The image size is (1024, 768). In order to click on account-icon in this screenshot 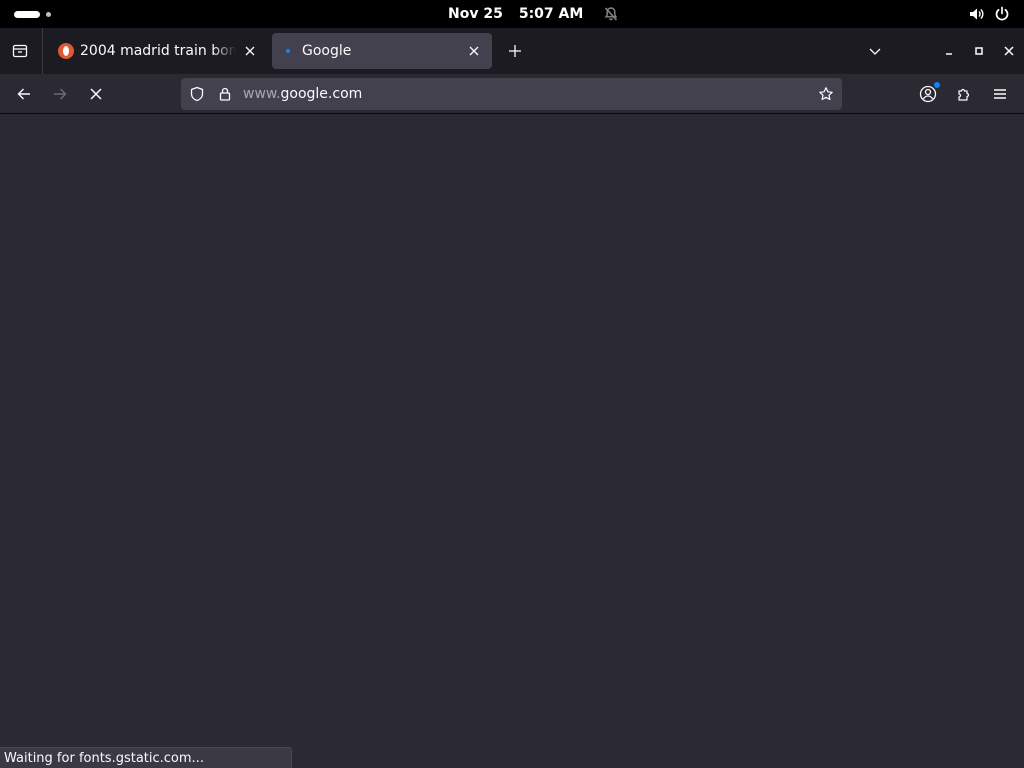, I will do `click(928, 94)`.